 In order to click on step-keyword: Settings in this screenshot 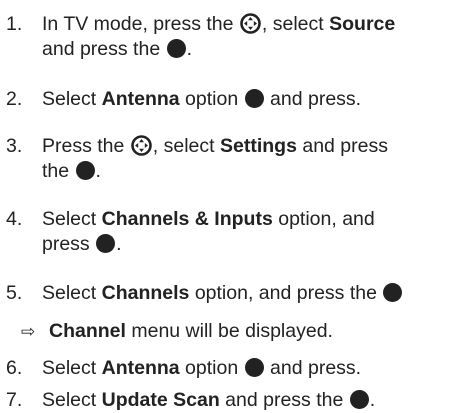, I will do `click(258, 146)`.